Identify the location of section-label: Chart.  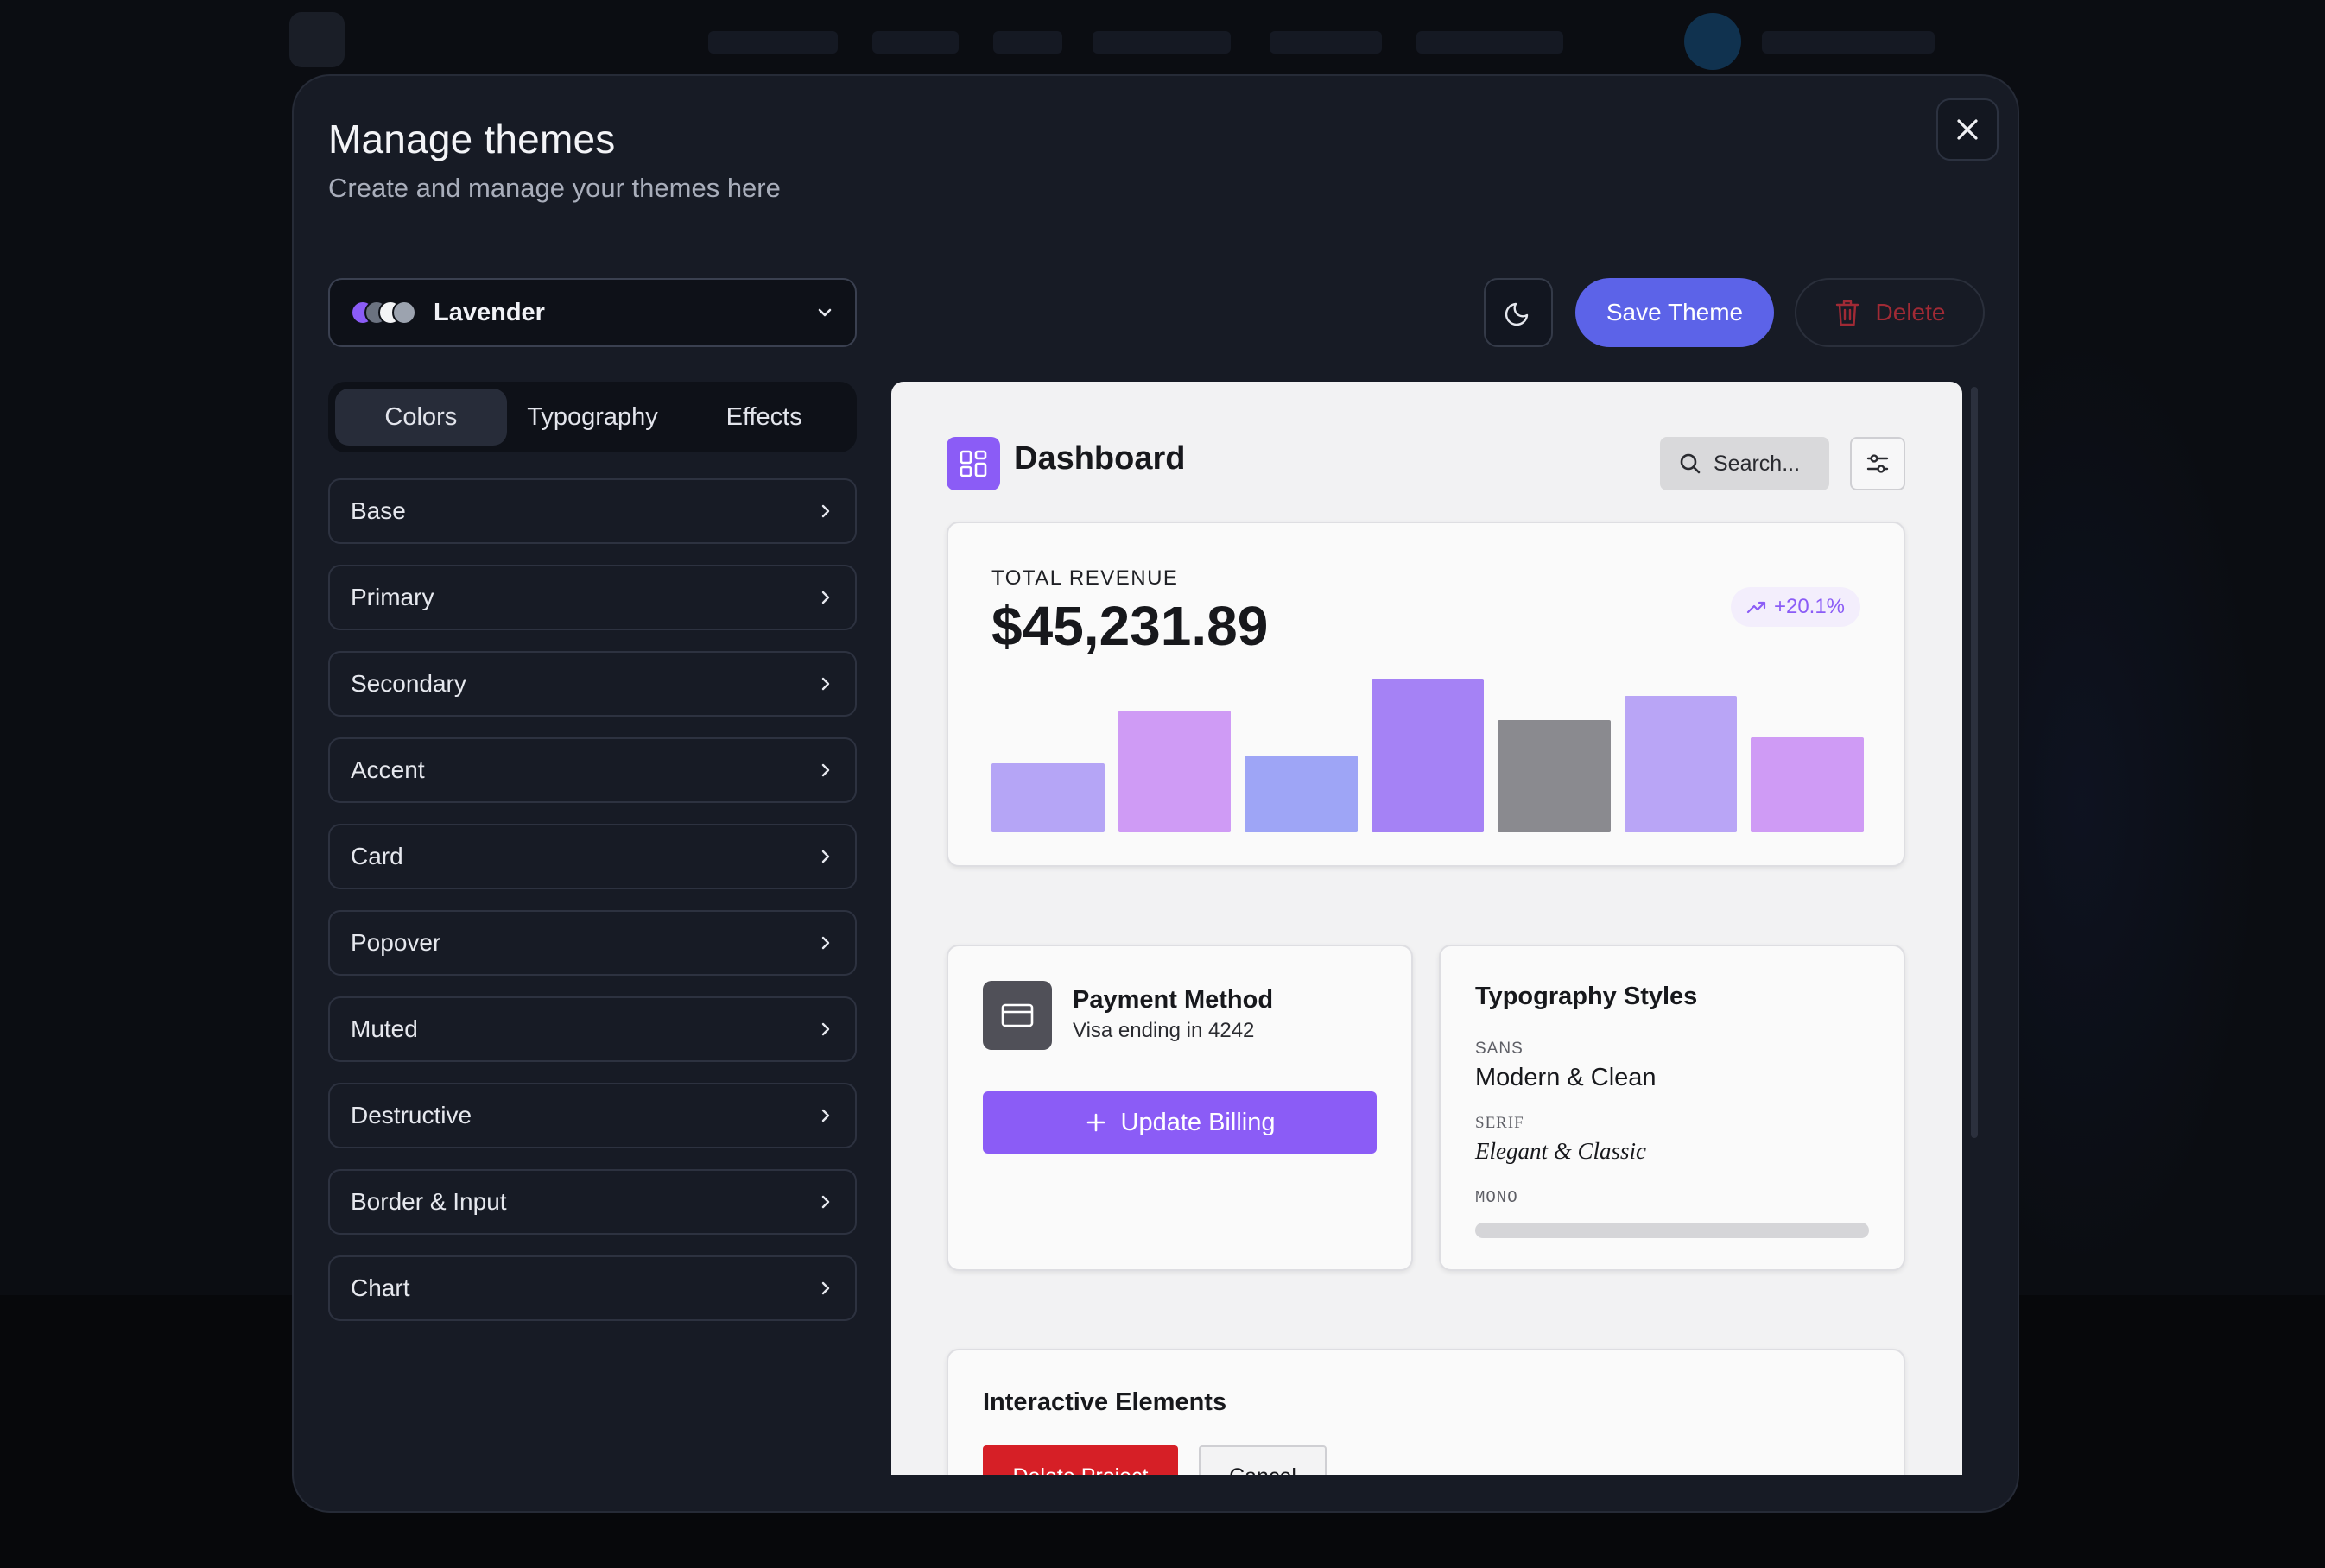
(381, 1288).